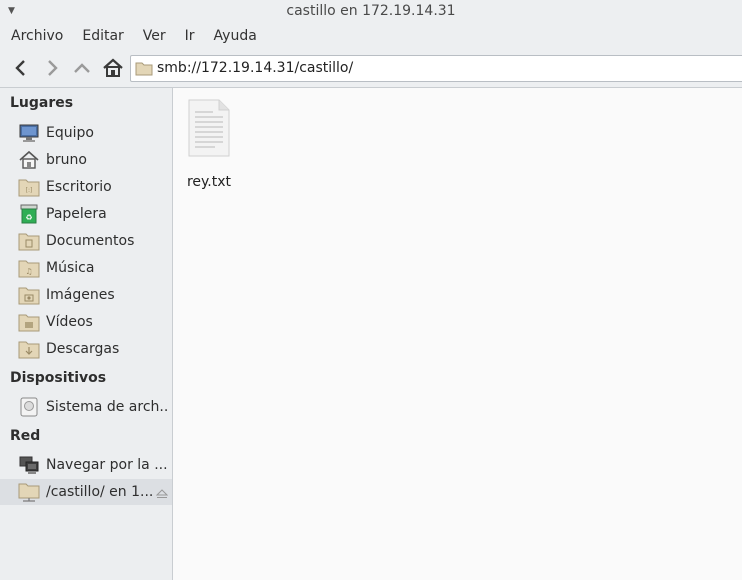 The width and height of the screenshot is (742, 580). I want to click on sidebar-item-equipo: Equipo, so click(86, 133).